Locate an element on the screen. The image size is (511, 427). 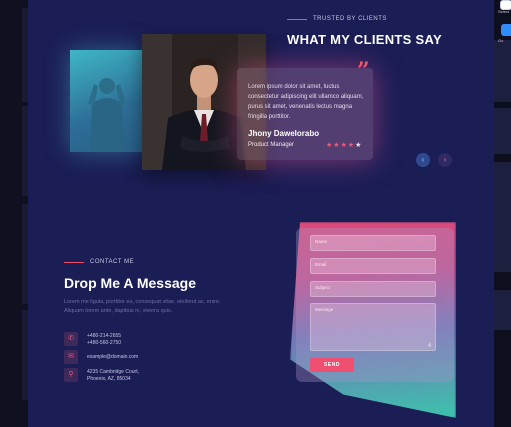
star-rating: ★★★★★ is located at coordinates (344, 145).